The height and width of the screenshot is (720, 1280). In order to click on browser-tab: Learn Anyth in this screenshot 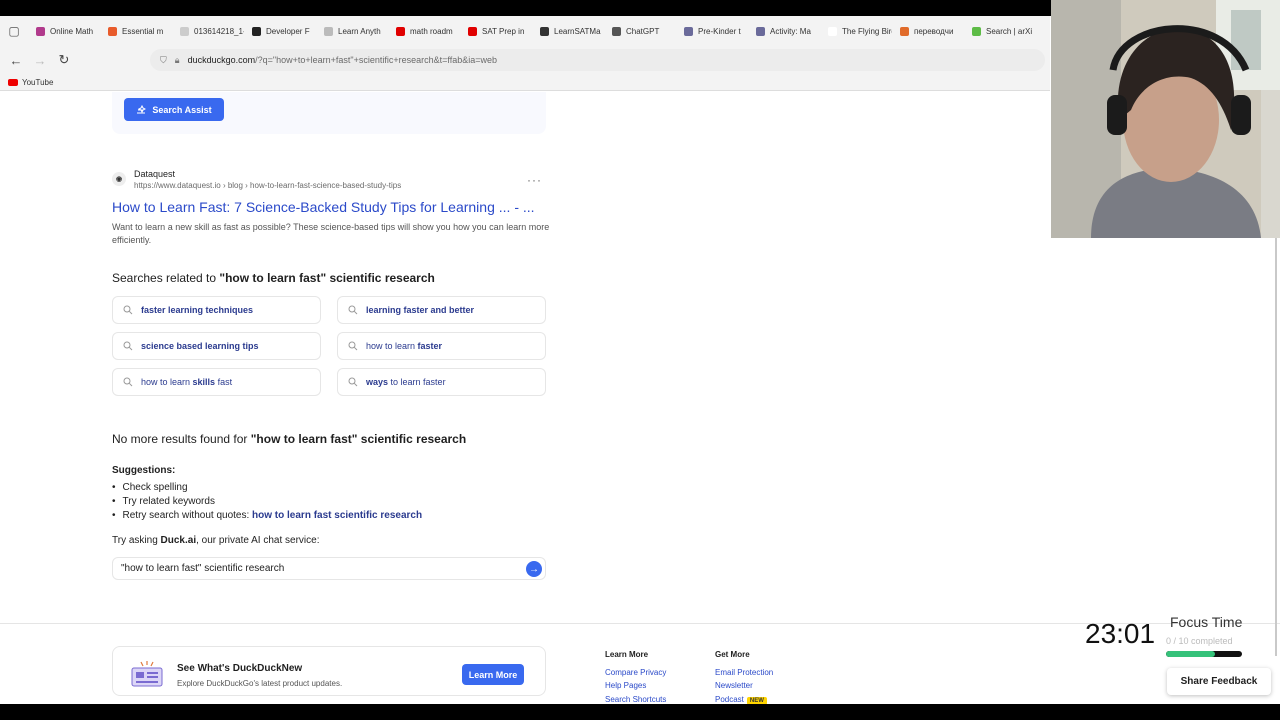, I will do `click(352, 31)`.